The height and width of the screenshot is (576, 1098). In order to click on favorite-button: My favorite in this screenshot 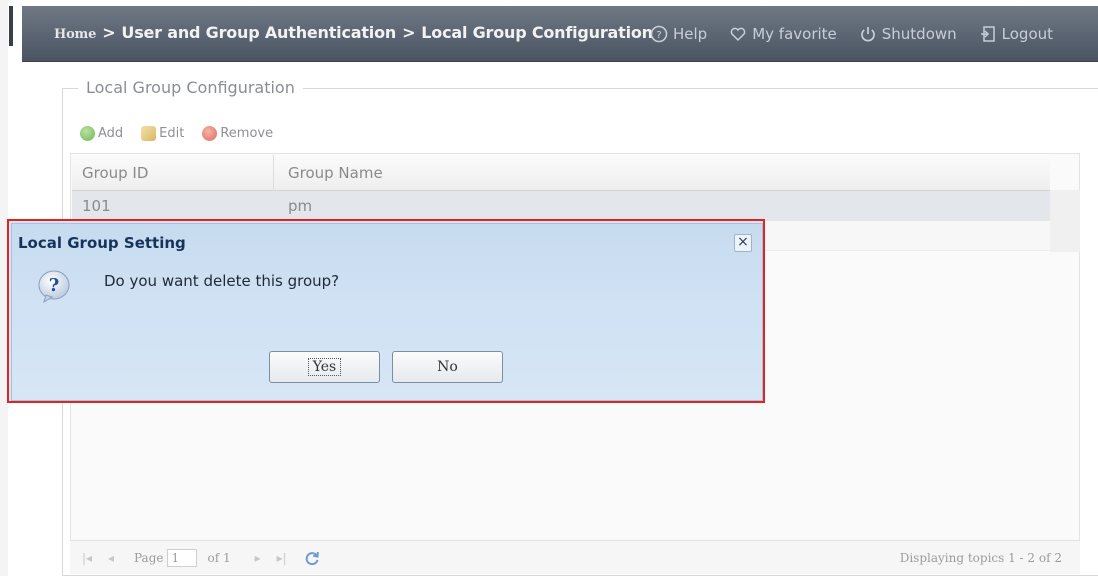, I will do `click(783, 34)`.